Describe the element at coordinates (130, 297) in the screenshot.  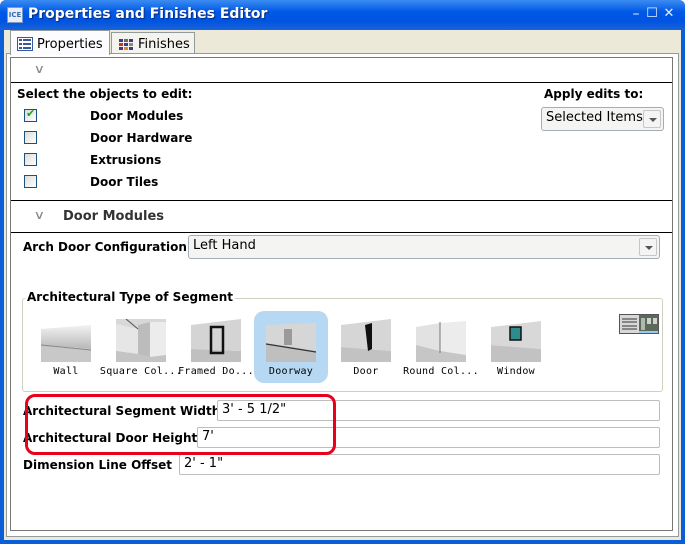
I see `segment-type-title: Architectural Type of Segment` at that location.